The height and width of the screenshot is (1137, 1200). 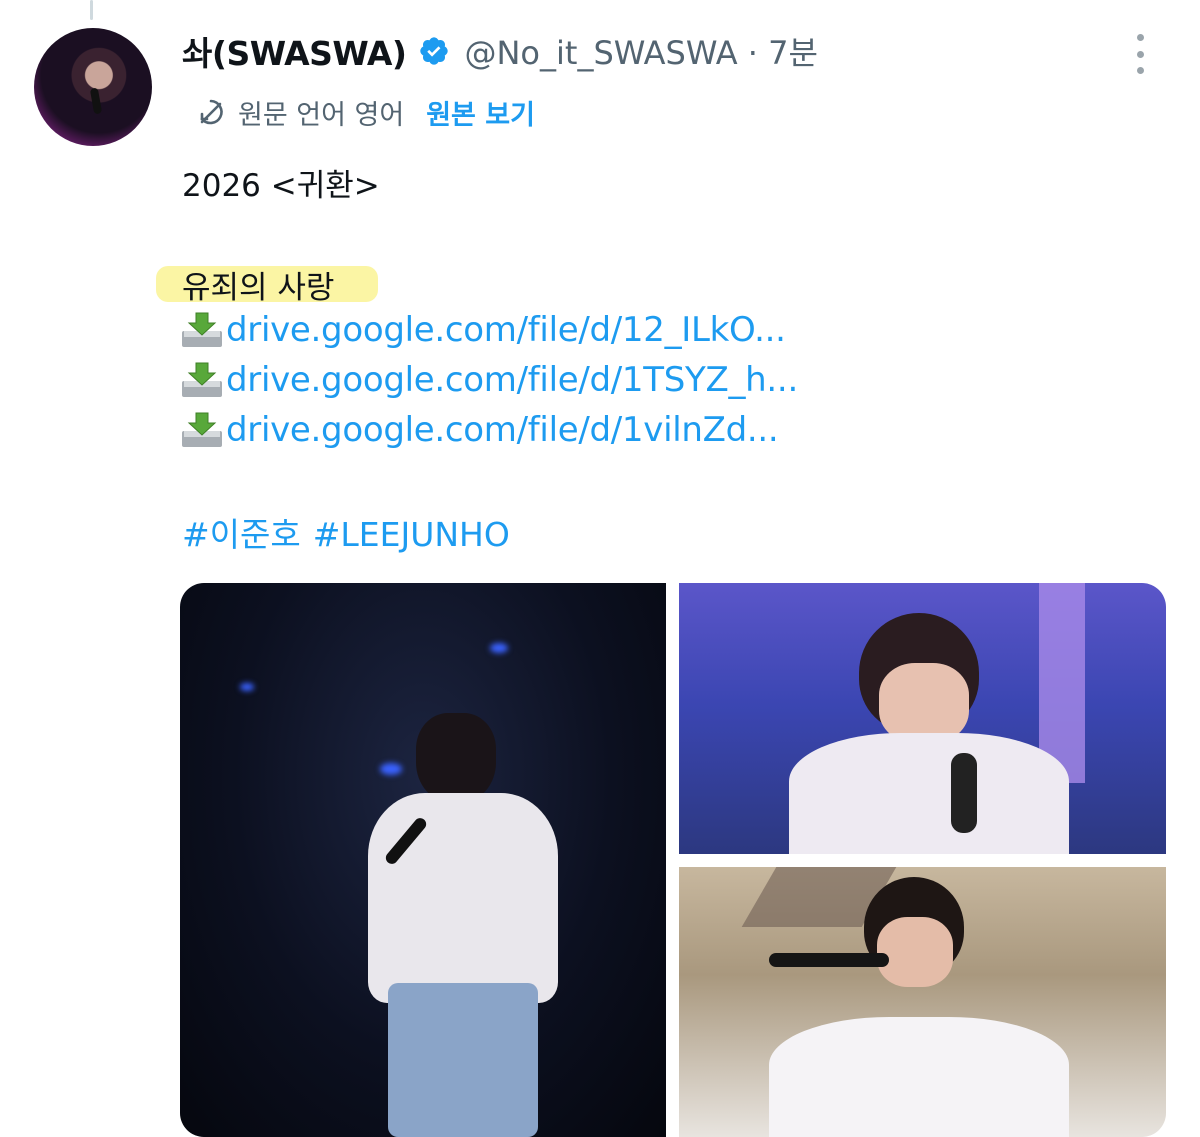 I want to click on verified-badge-icon, so click(x=434, y=51).